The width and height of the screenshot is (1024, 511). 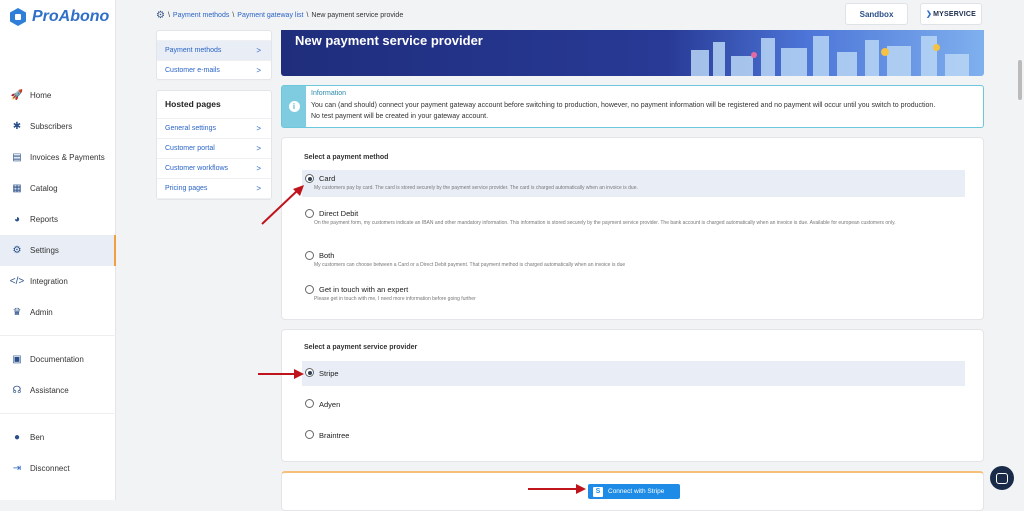 What do you see at coordinates (190, 128) in the screenshot?
I see `settings-link-label: General settings` at bounding box center [190, 128].